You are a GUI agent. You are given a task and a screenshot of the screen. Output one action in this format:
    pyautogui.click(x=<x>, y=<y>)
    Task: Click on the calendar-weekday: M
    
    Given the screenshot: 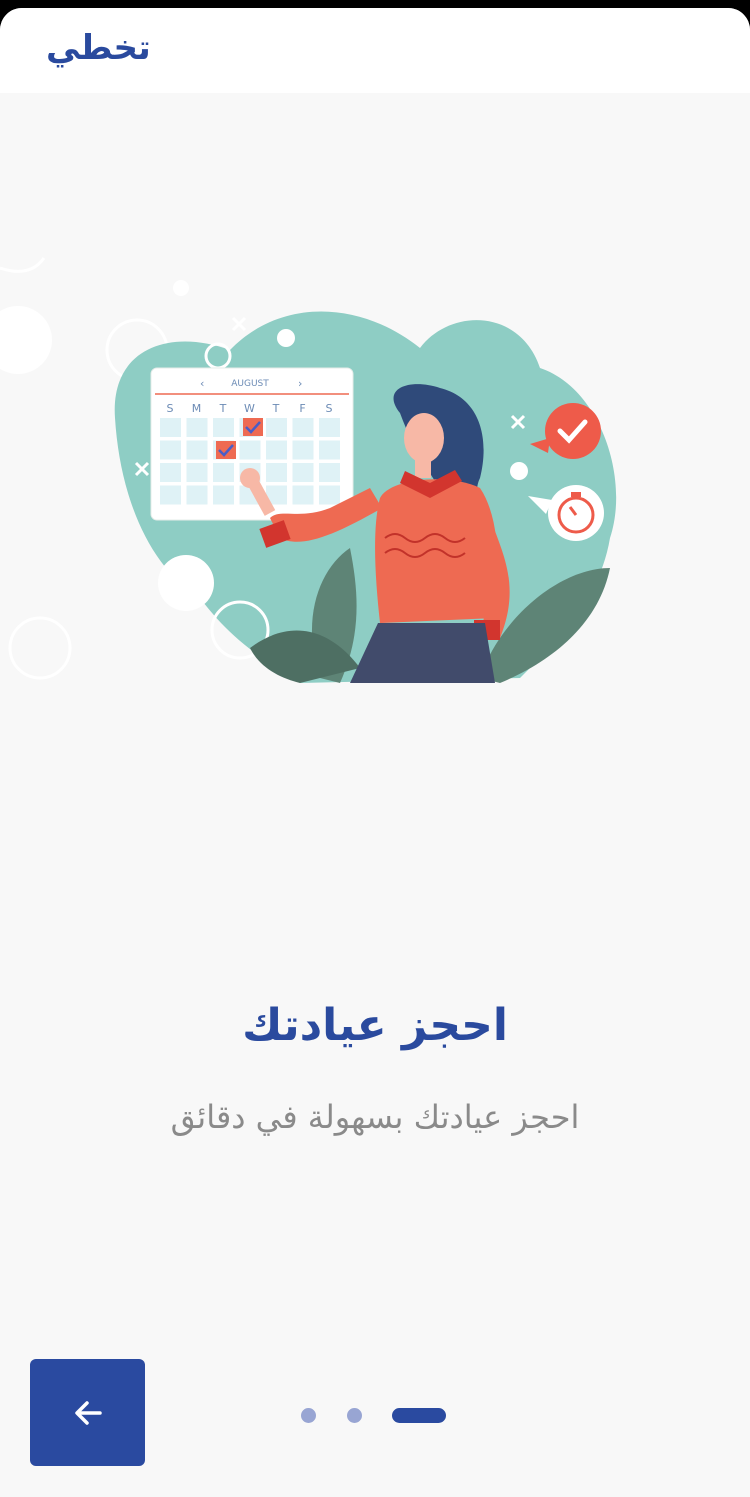 What is the action you would take?
    pyautogui.click(x=197, y=408)
    